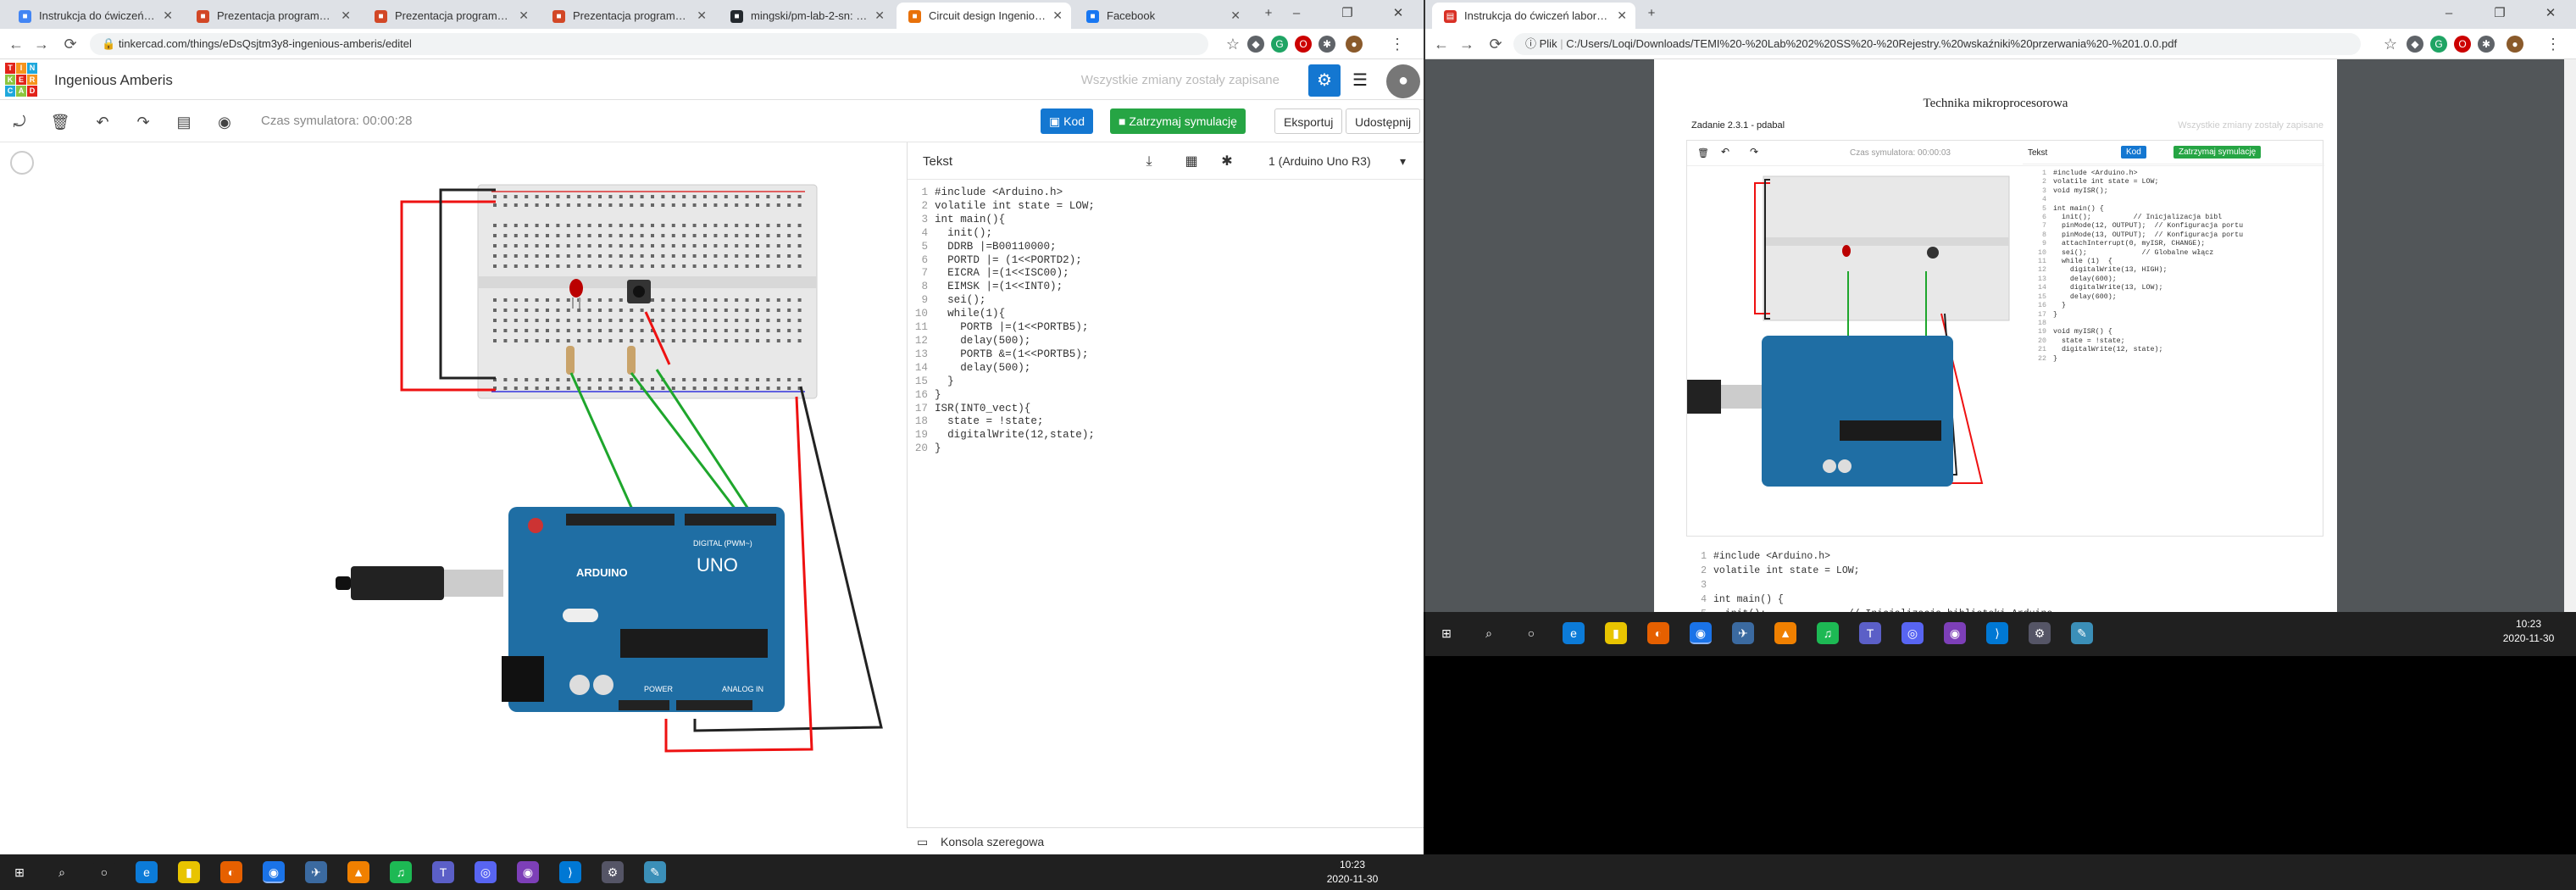 Image resolution: width=2576 pixels, height=890 pixels. What do you see at coordinates (1360, 80) in the screenshot?
I see `components-list-icon: ☰` at bounding box center [1360, 80].